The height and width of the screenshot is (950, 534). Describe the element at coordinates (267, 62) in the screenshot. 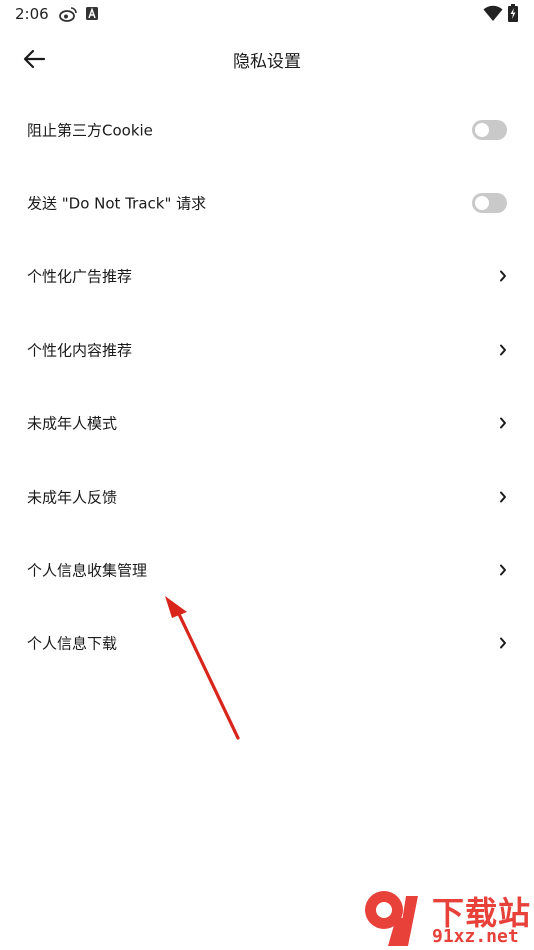

I see `page-title: 隐私设置` at that location.